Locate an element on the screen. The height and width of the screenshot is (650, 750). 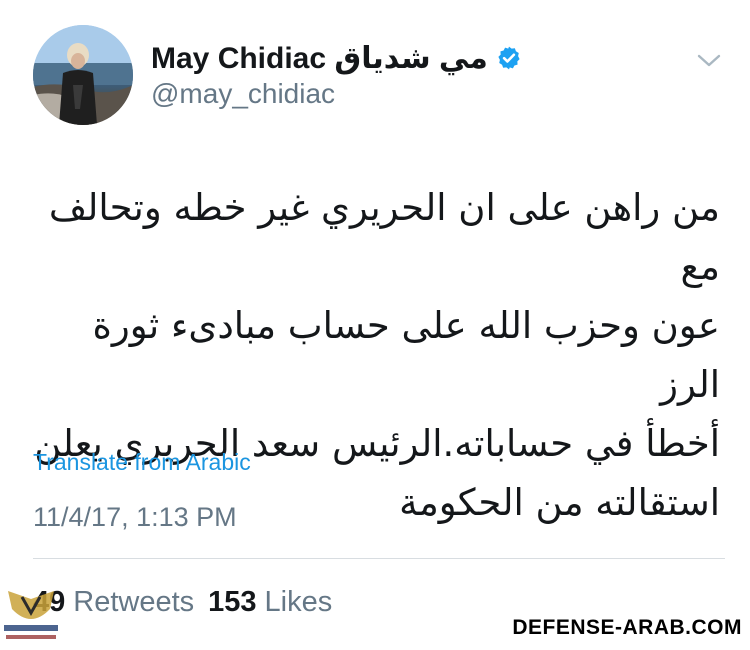
chevron-down-icon is located at coordinates (709, 60).